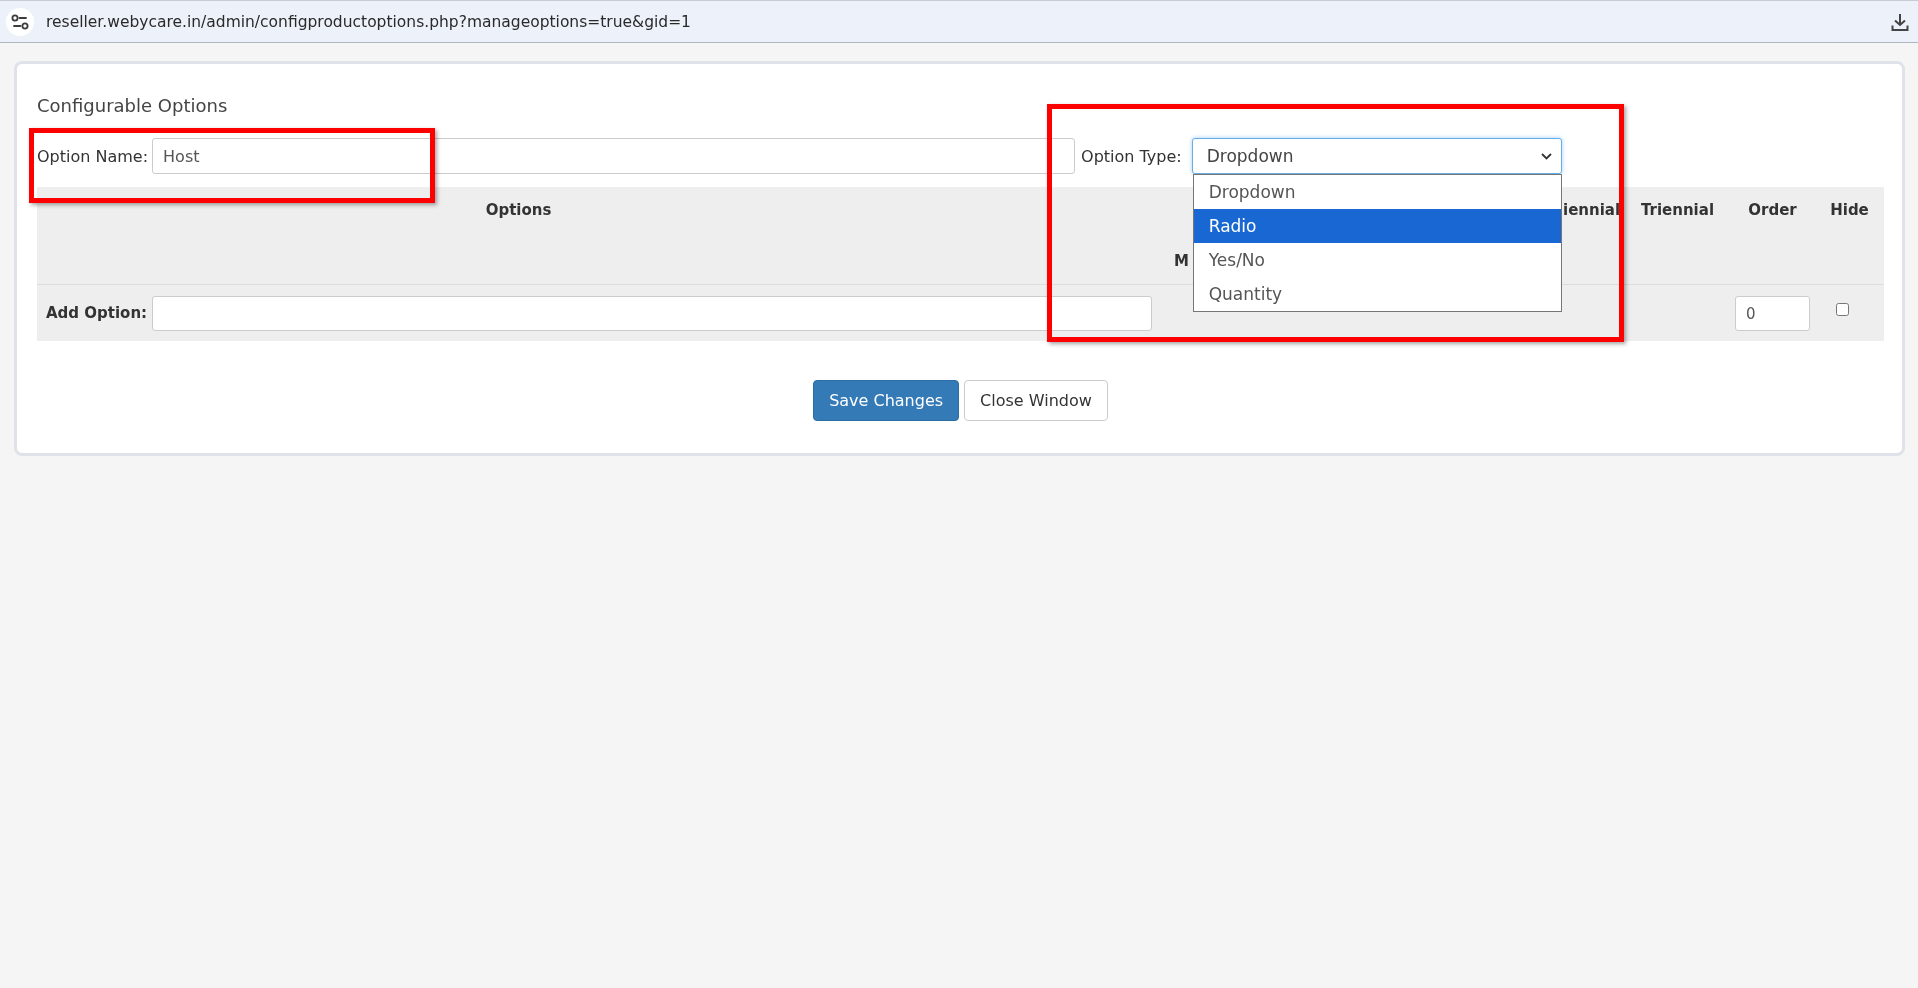 The height and width of the screenshot is (988, 1918). What do you see at coordinates (1900, 21) in the screenshot?
I see `download-icon` at bounding box center [1900, 21].